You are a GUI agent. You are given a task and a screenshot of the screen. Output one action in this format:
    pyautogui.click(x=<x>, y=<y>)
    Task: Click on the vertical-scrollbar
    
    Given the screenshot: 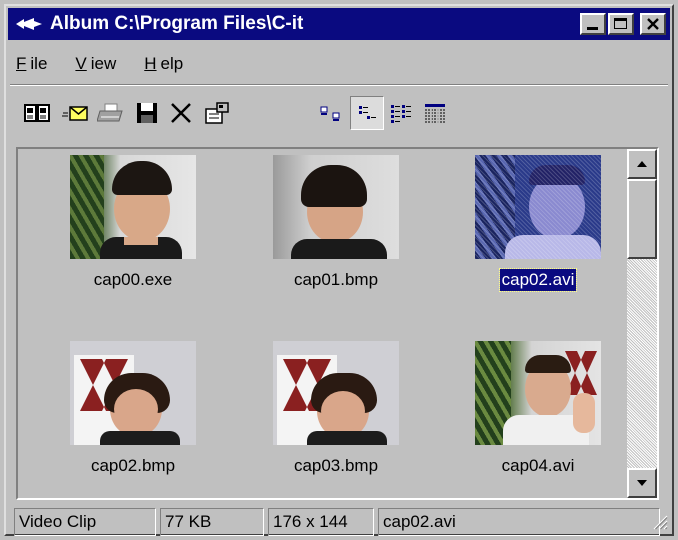 What is the action you would take?
    pyautogui.click(x=642, y=323)
    